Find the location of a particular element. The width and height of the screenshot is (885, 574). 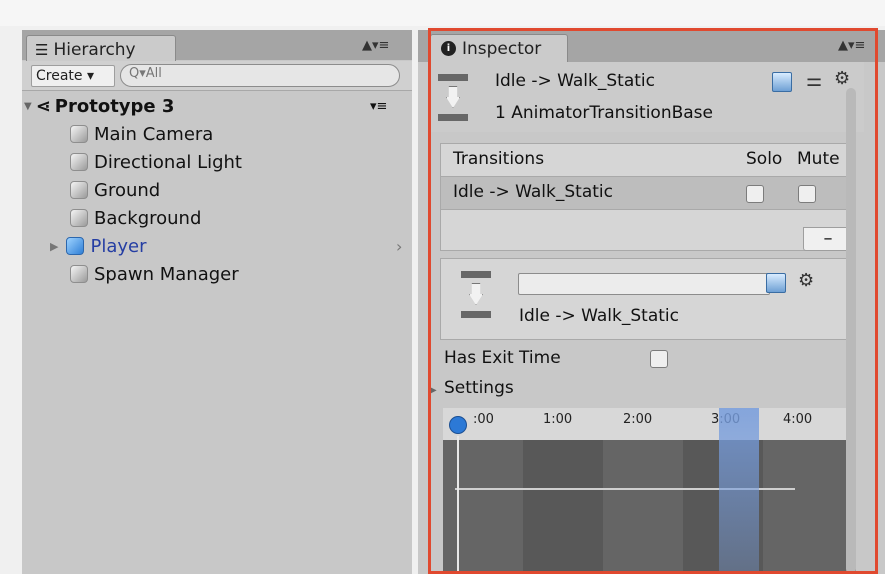

inspector-menu-icon: ▲▾≡ is located at coordinates (851, 45).